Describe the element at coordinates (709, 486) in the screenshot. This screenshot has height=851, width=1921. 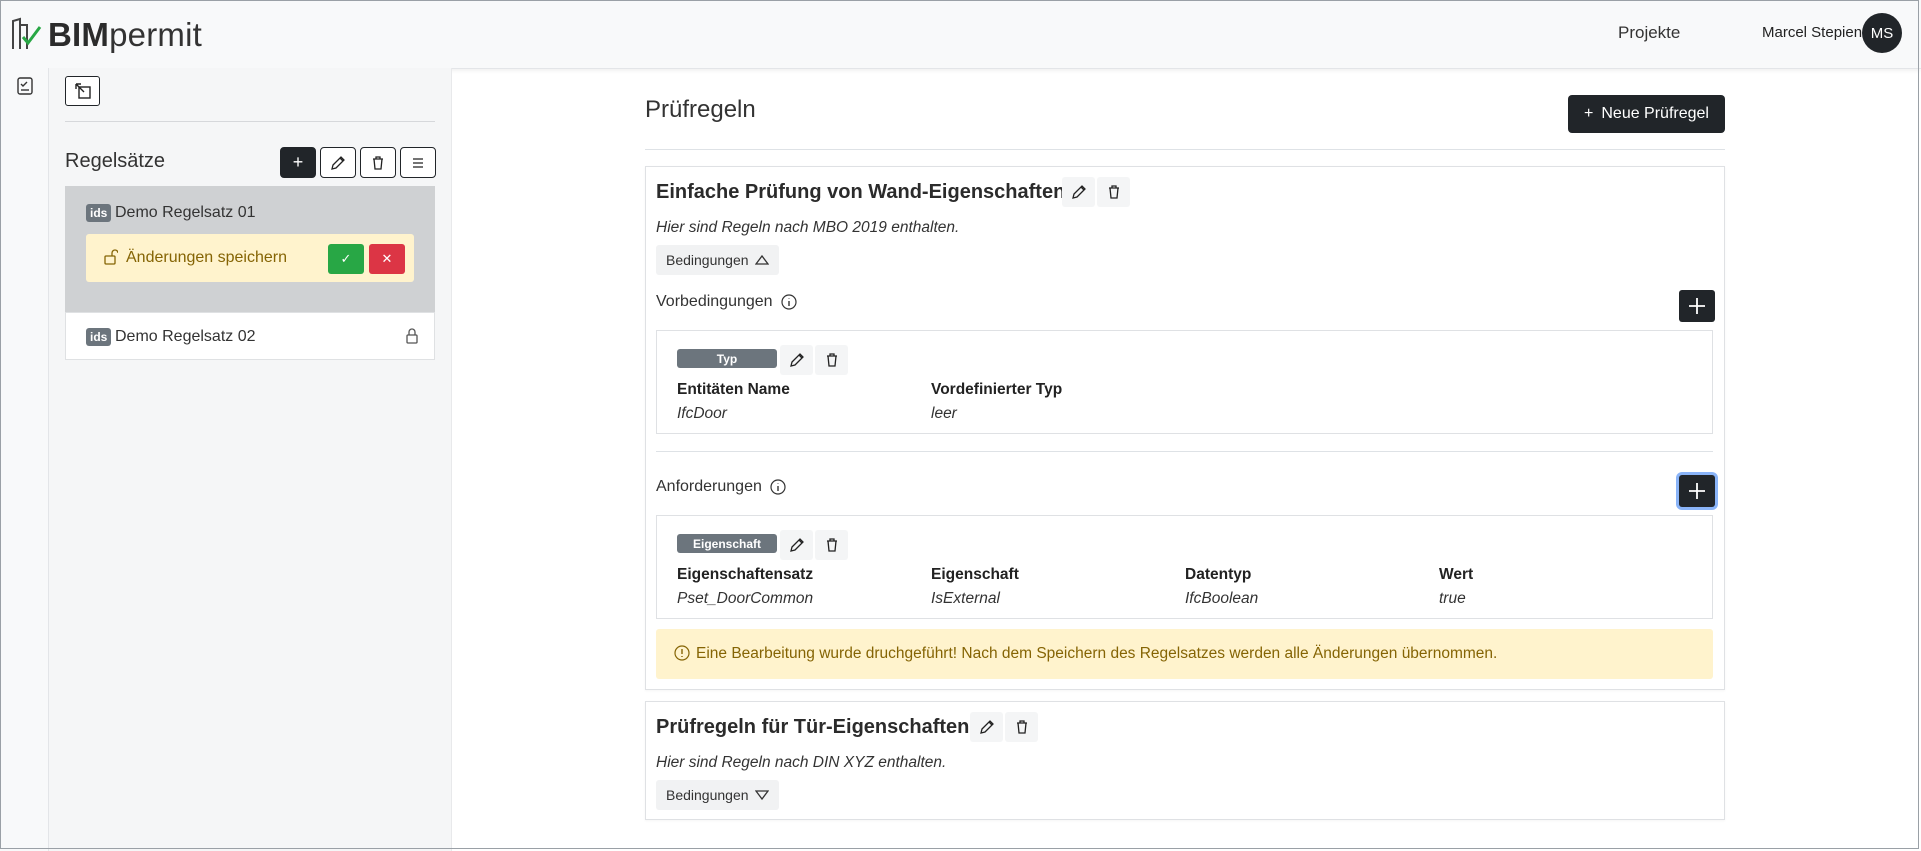
I see `requirements-label: Anforderungen` at that location.